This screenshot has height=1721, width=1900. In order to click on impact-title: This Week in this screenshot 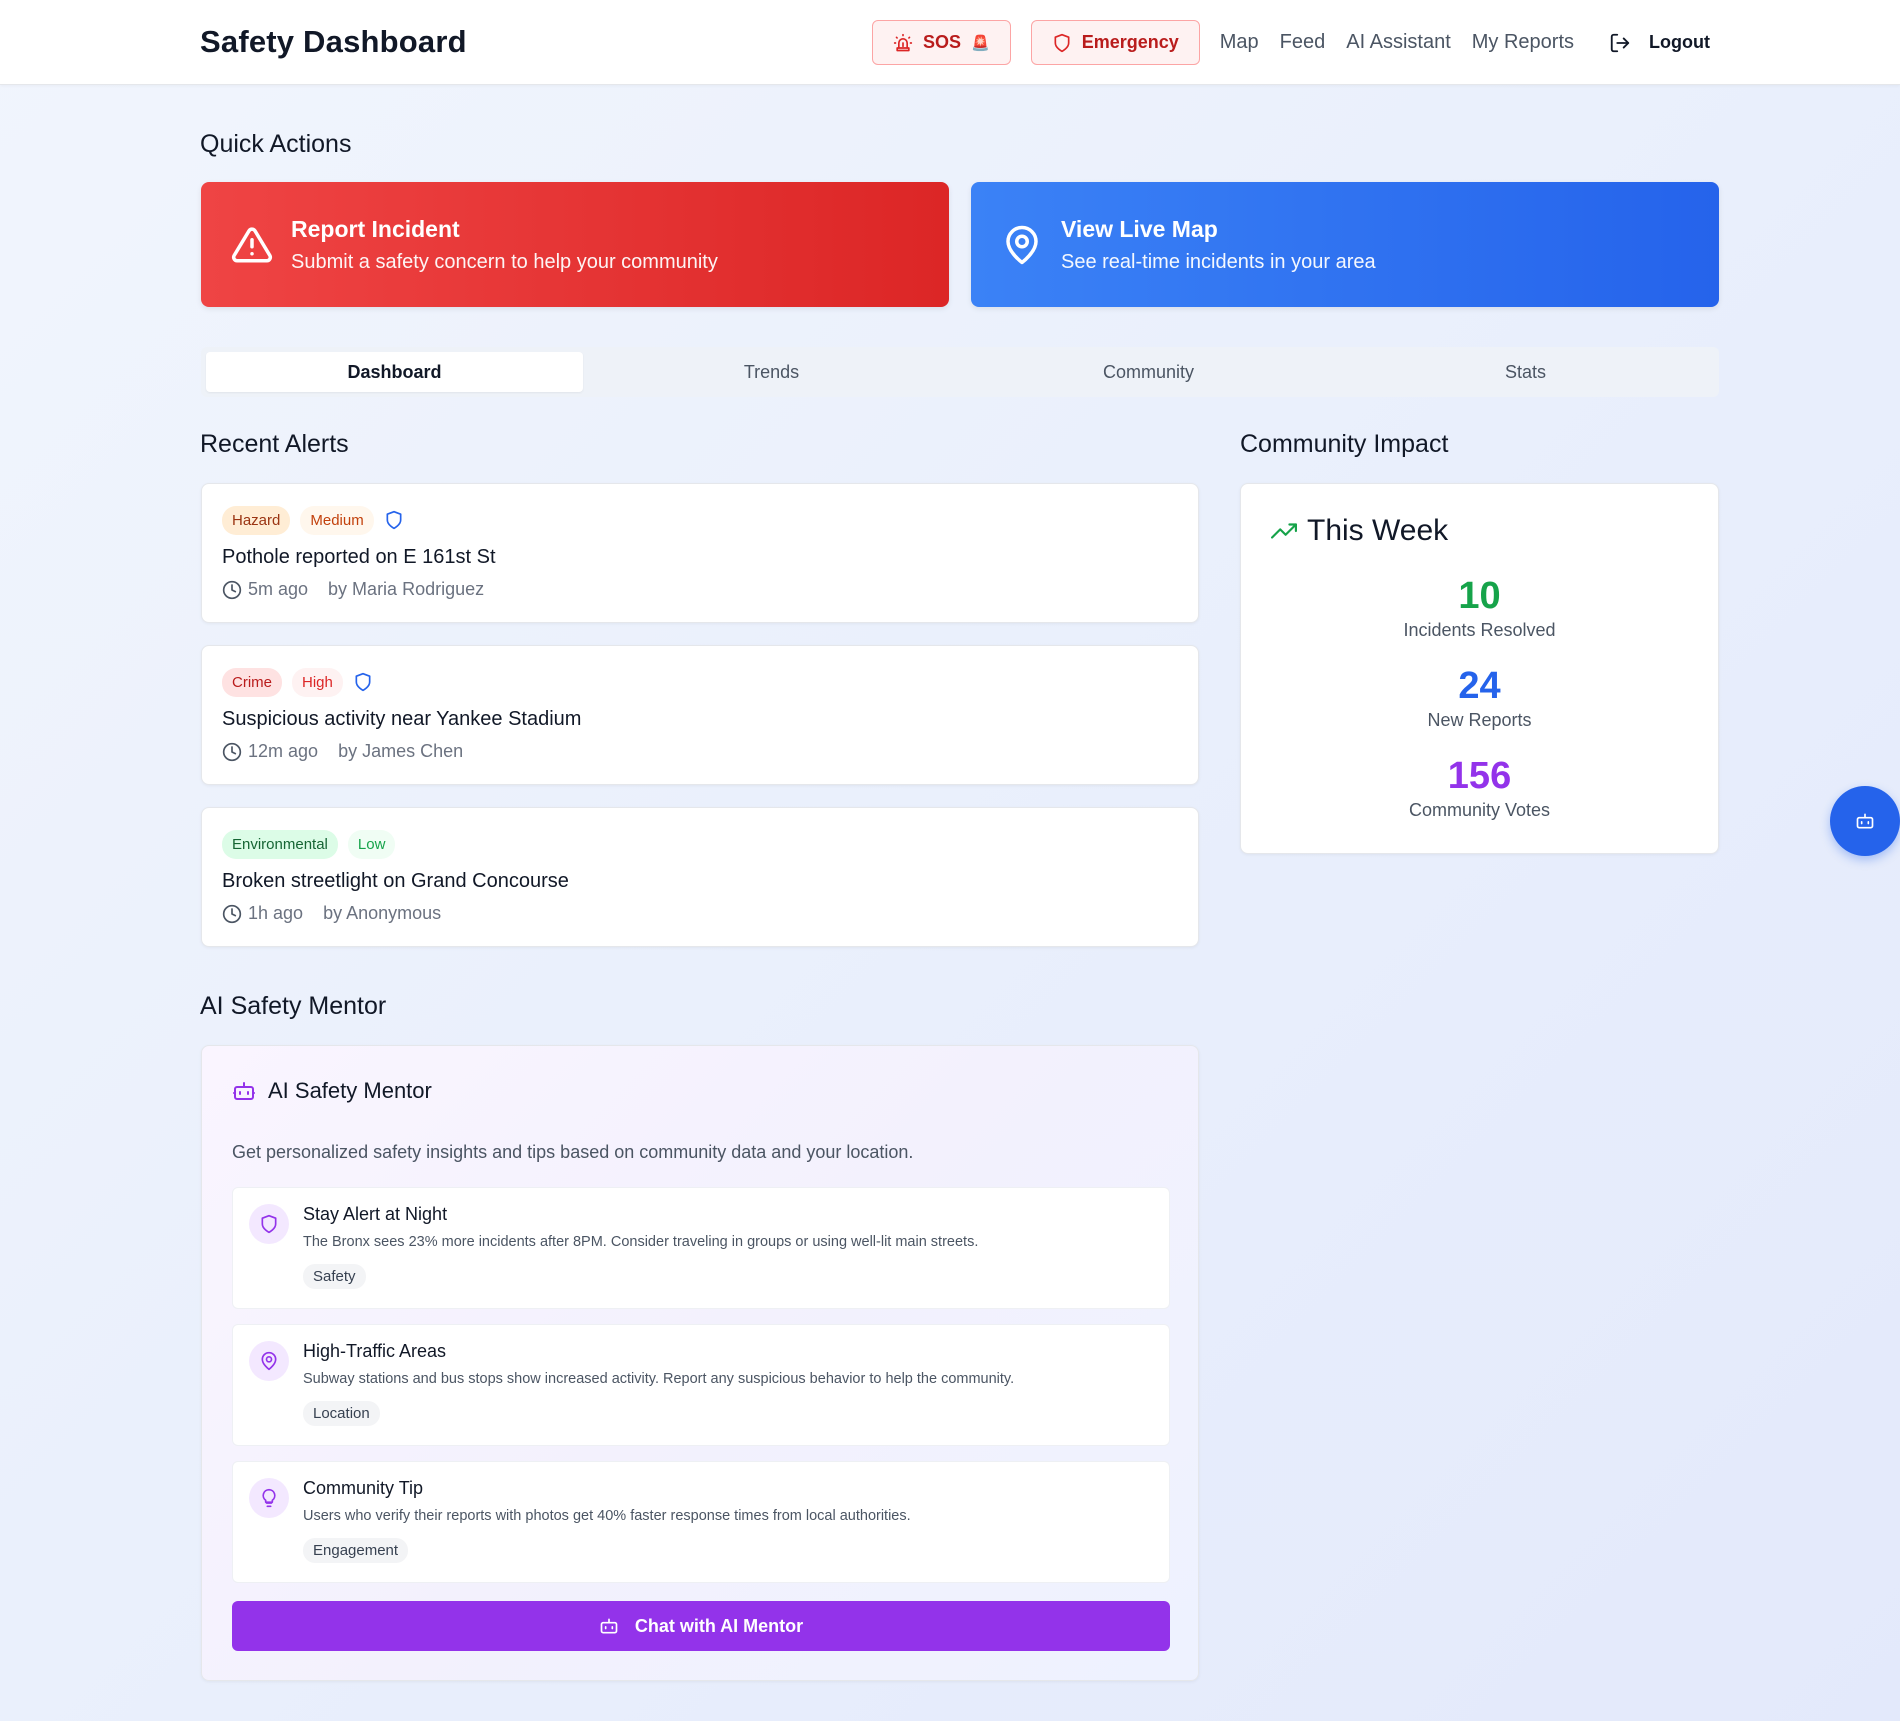, I will do `click(1378, 530)`.